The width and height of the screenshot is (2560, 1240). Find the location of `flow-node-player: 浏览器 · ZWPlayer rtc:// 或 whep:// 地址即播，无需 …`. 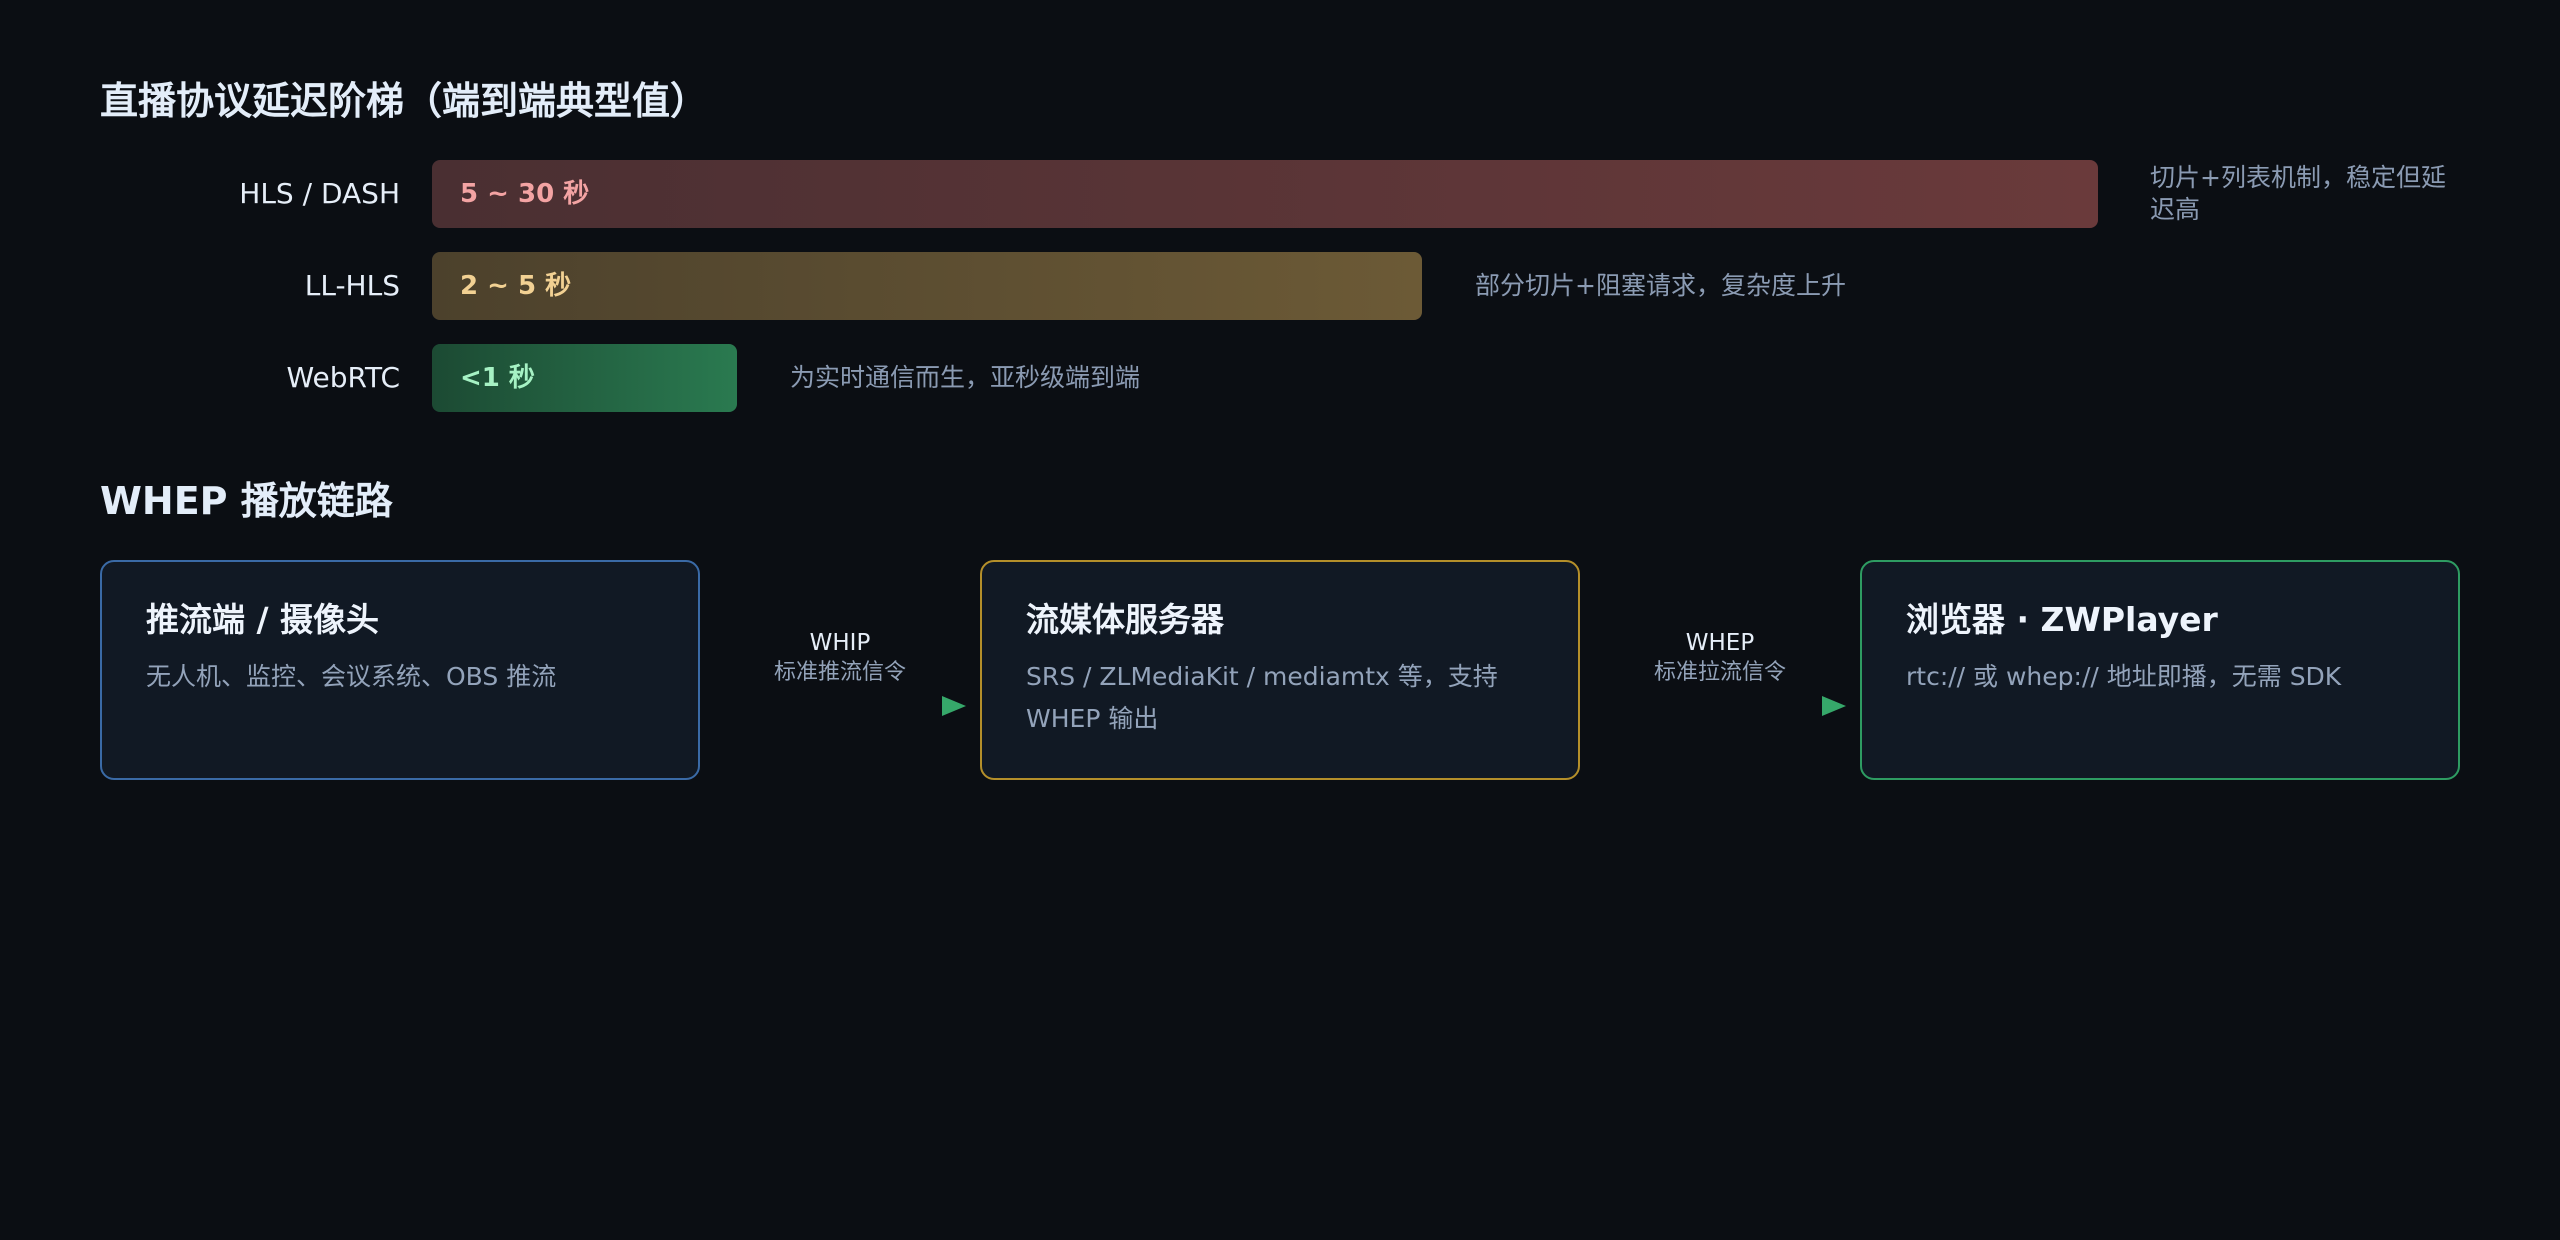

flow-node-player: 浏览器 · ZWPlayer rtc:// 或 whep:// 地址即播，无需 … is located at coordinates (2160, 670).